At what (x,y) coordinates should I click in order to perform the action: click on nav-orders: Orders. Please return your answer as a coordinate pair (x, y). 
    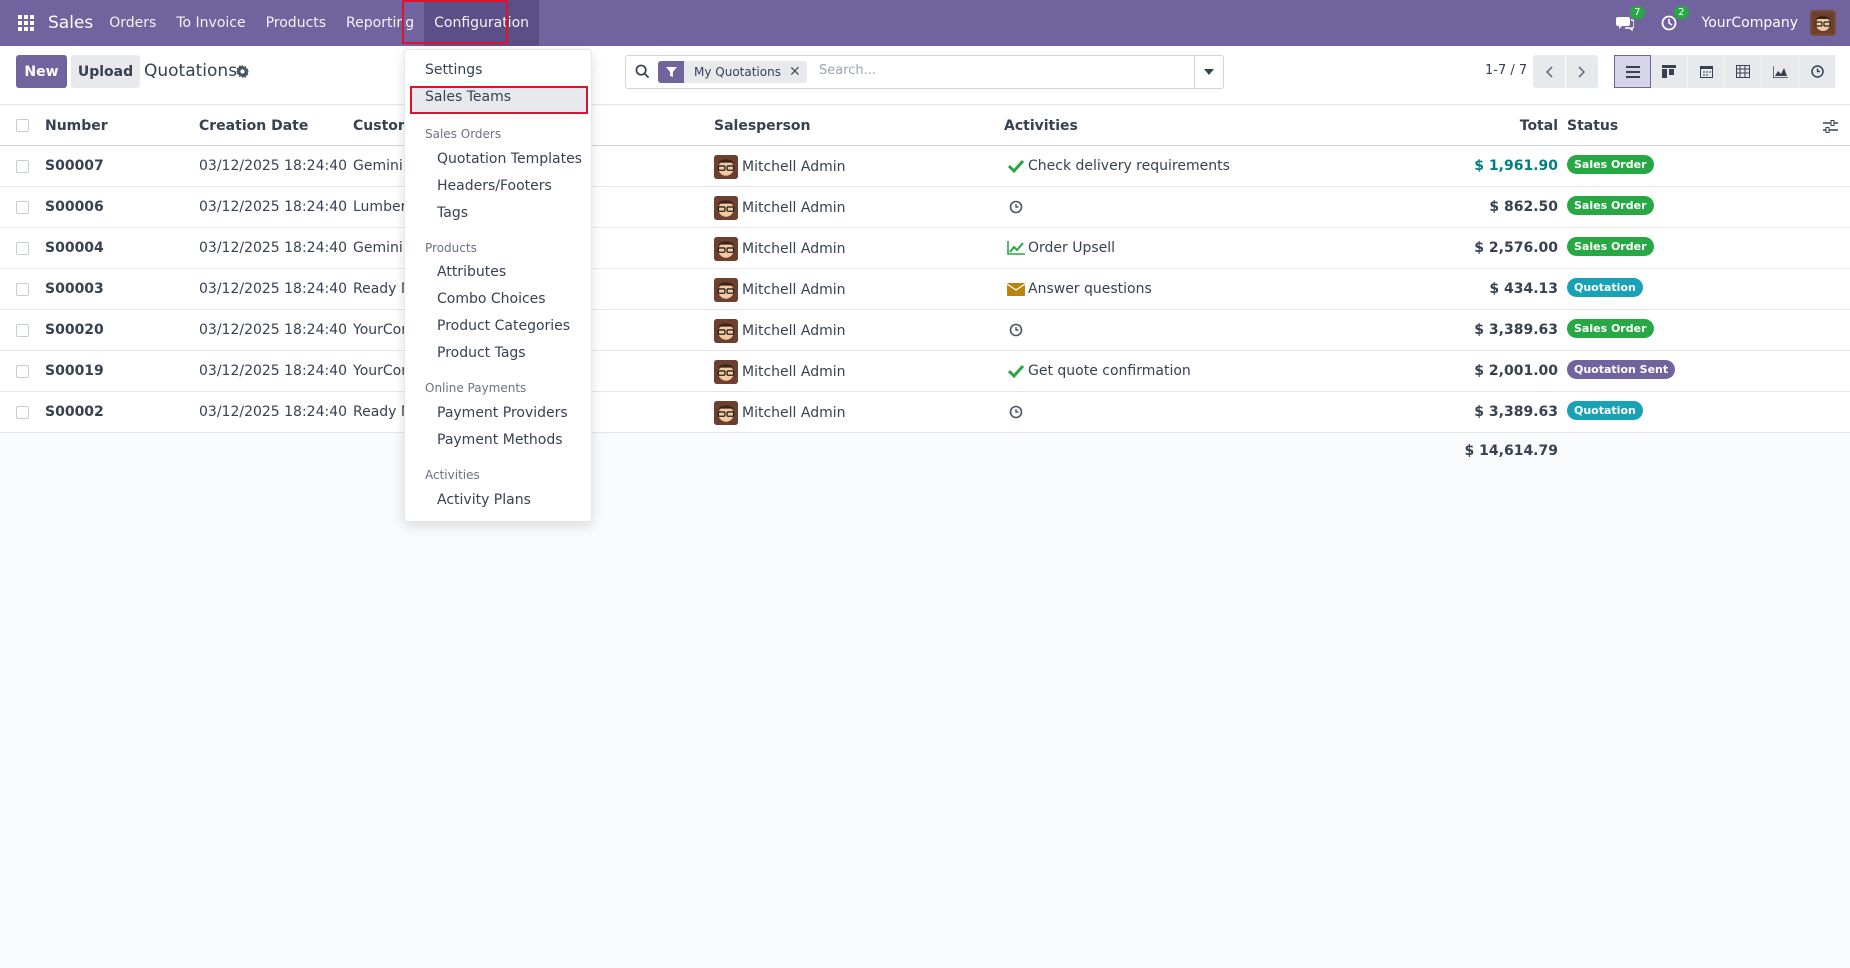
    Looking at the image, I should click on (132, 23).